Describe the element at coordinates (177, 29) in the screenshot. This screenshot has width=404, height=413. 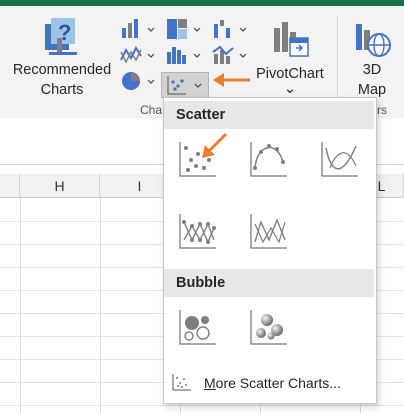
I see `hierarchy-chart-icon` at that location.